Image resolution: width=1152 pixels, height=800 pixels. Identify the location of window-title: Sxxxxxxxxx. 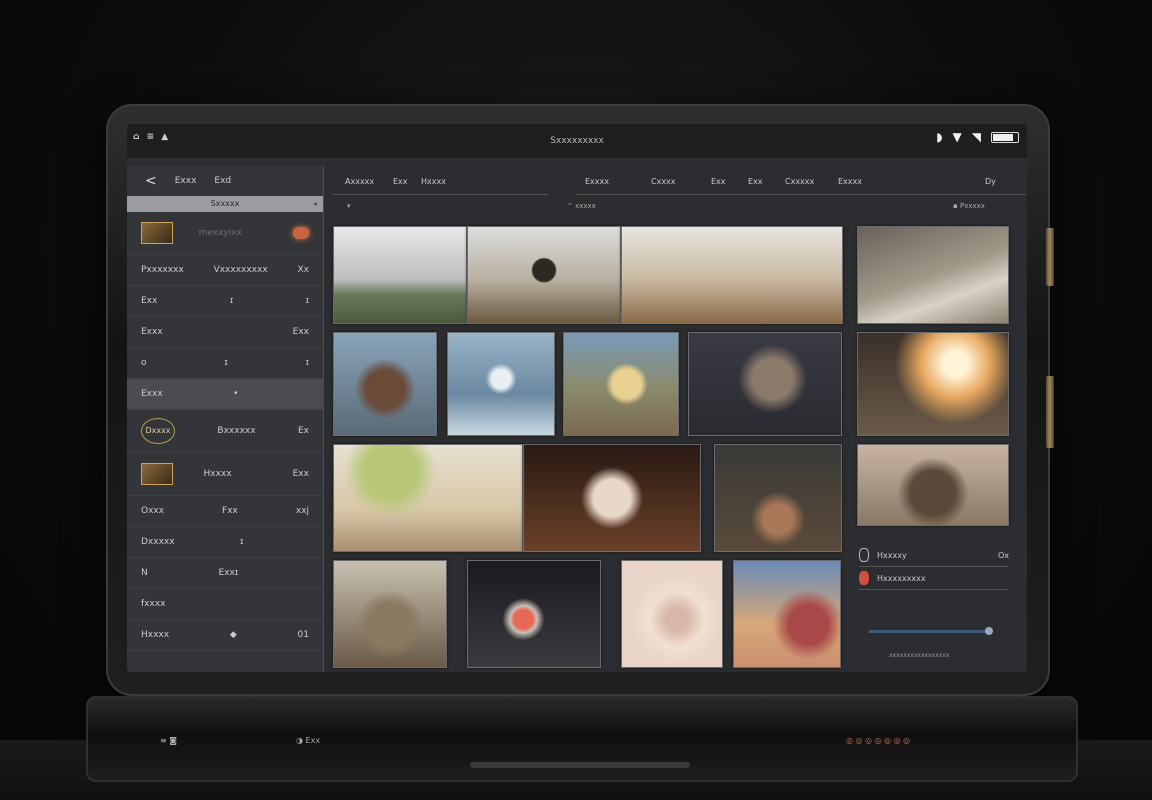
(577, 141).